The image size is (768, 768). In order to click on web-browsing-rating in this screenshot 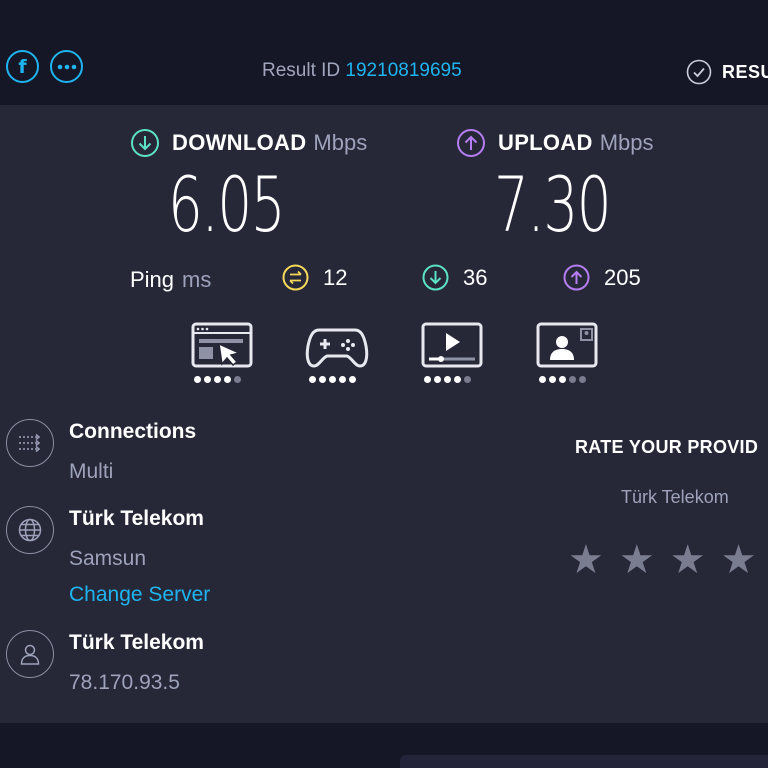, I will do `click(223, 348)`.